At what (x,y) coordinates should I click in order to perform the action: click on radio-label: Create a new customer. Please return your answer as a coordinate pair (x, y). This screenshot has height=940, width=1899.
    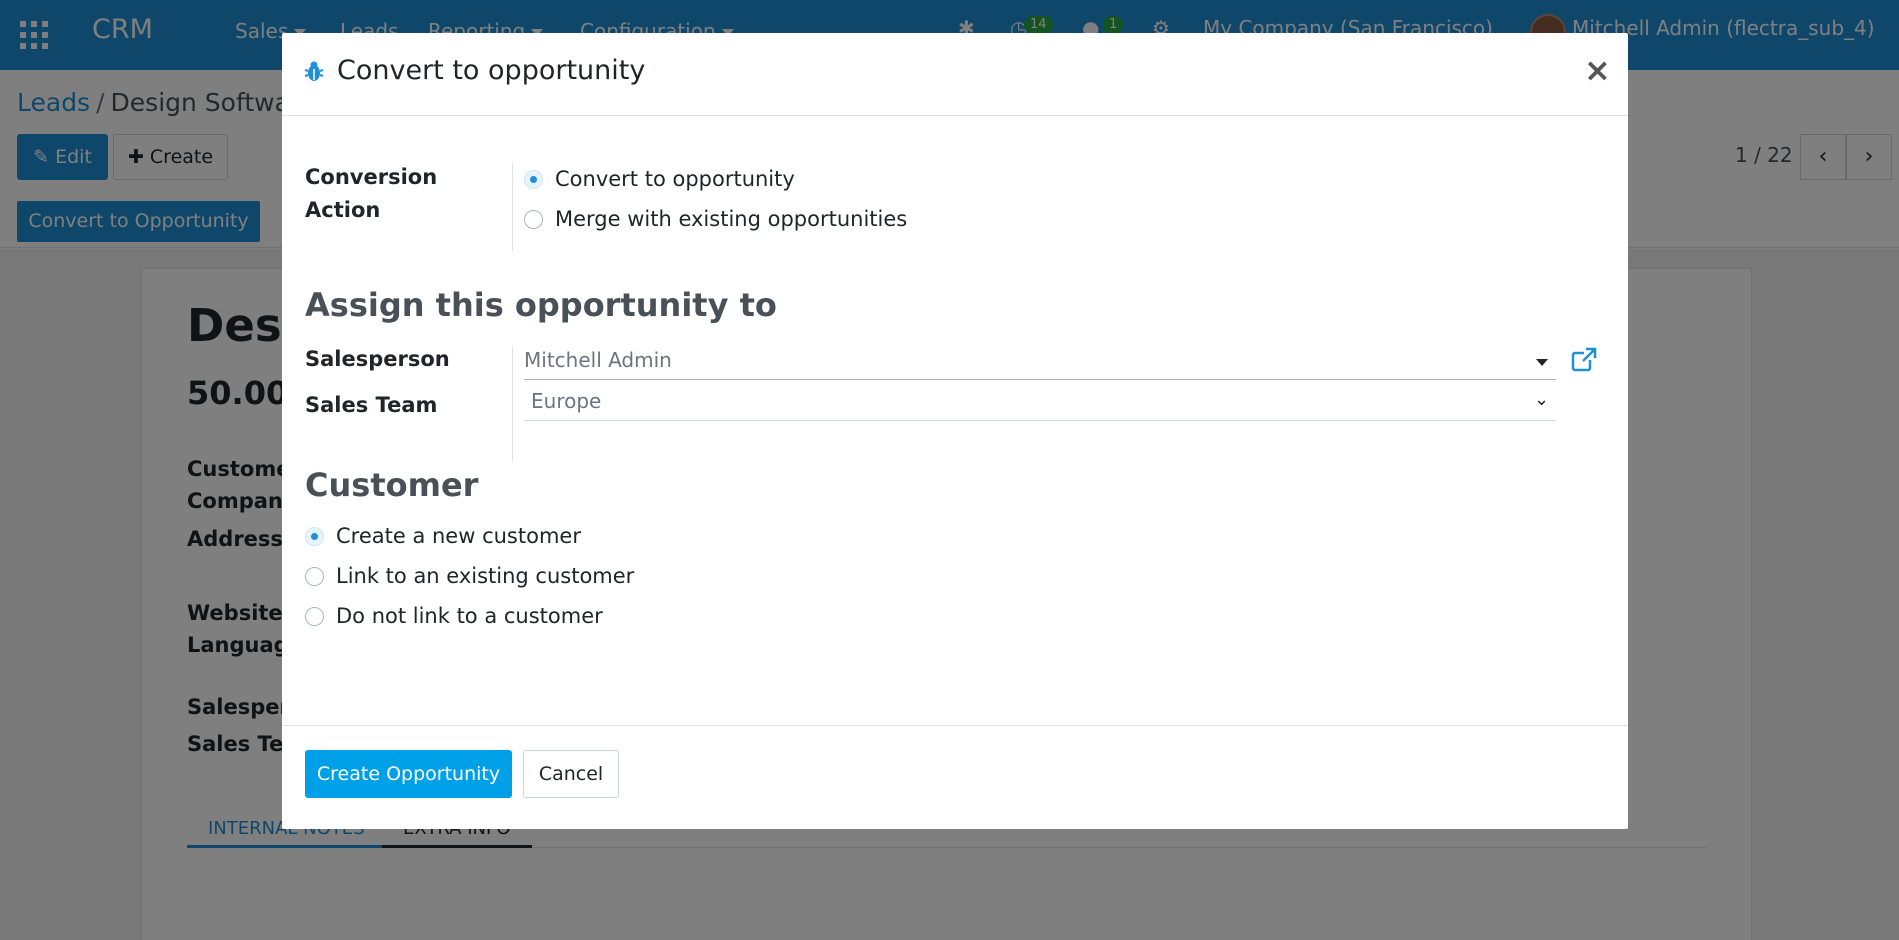
    Looking at the image, I should click on (458, 536).